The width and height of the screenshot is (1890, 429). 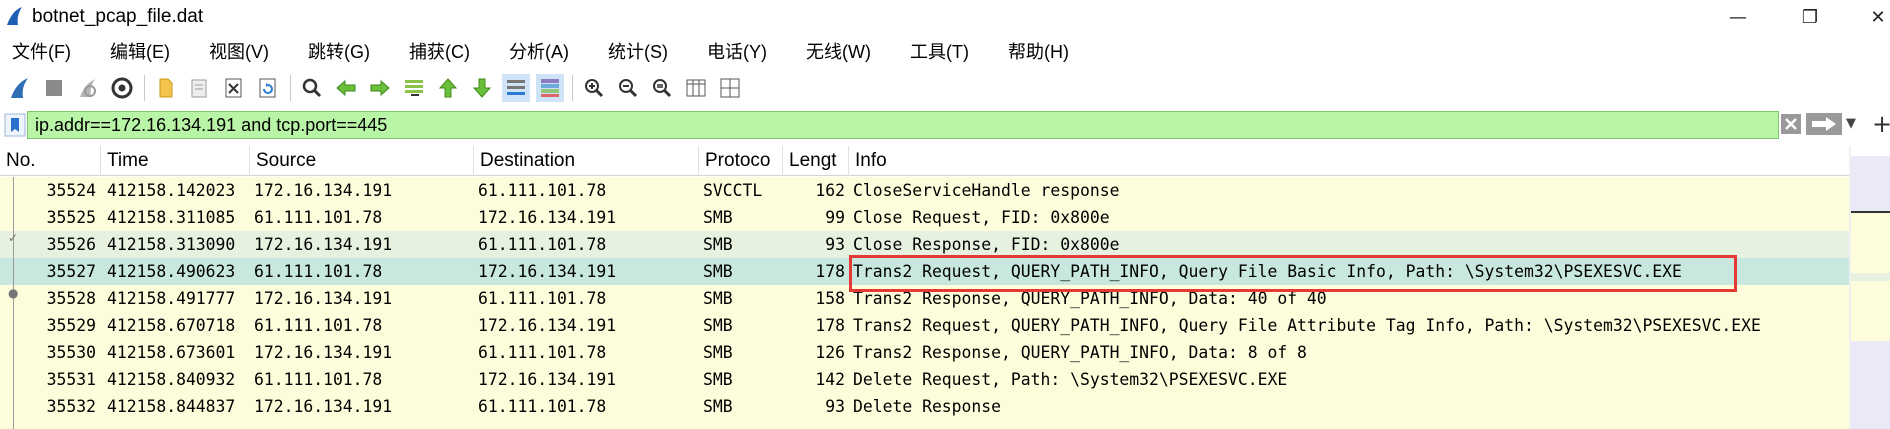 I want to click on column-header-source: Source, so click(x=362, y=161).